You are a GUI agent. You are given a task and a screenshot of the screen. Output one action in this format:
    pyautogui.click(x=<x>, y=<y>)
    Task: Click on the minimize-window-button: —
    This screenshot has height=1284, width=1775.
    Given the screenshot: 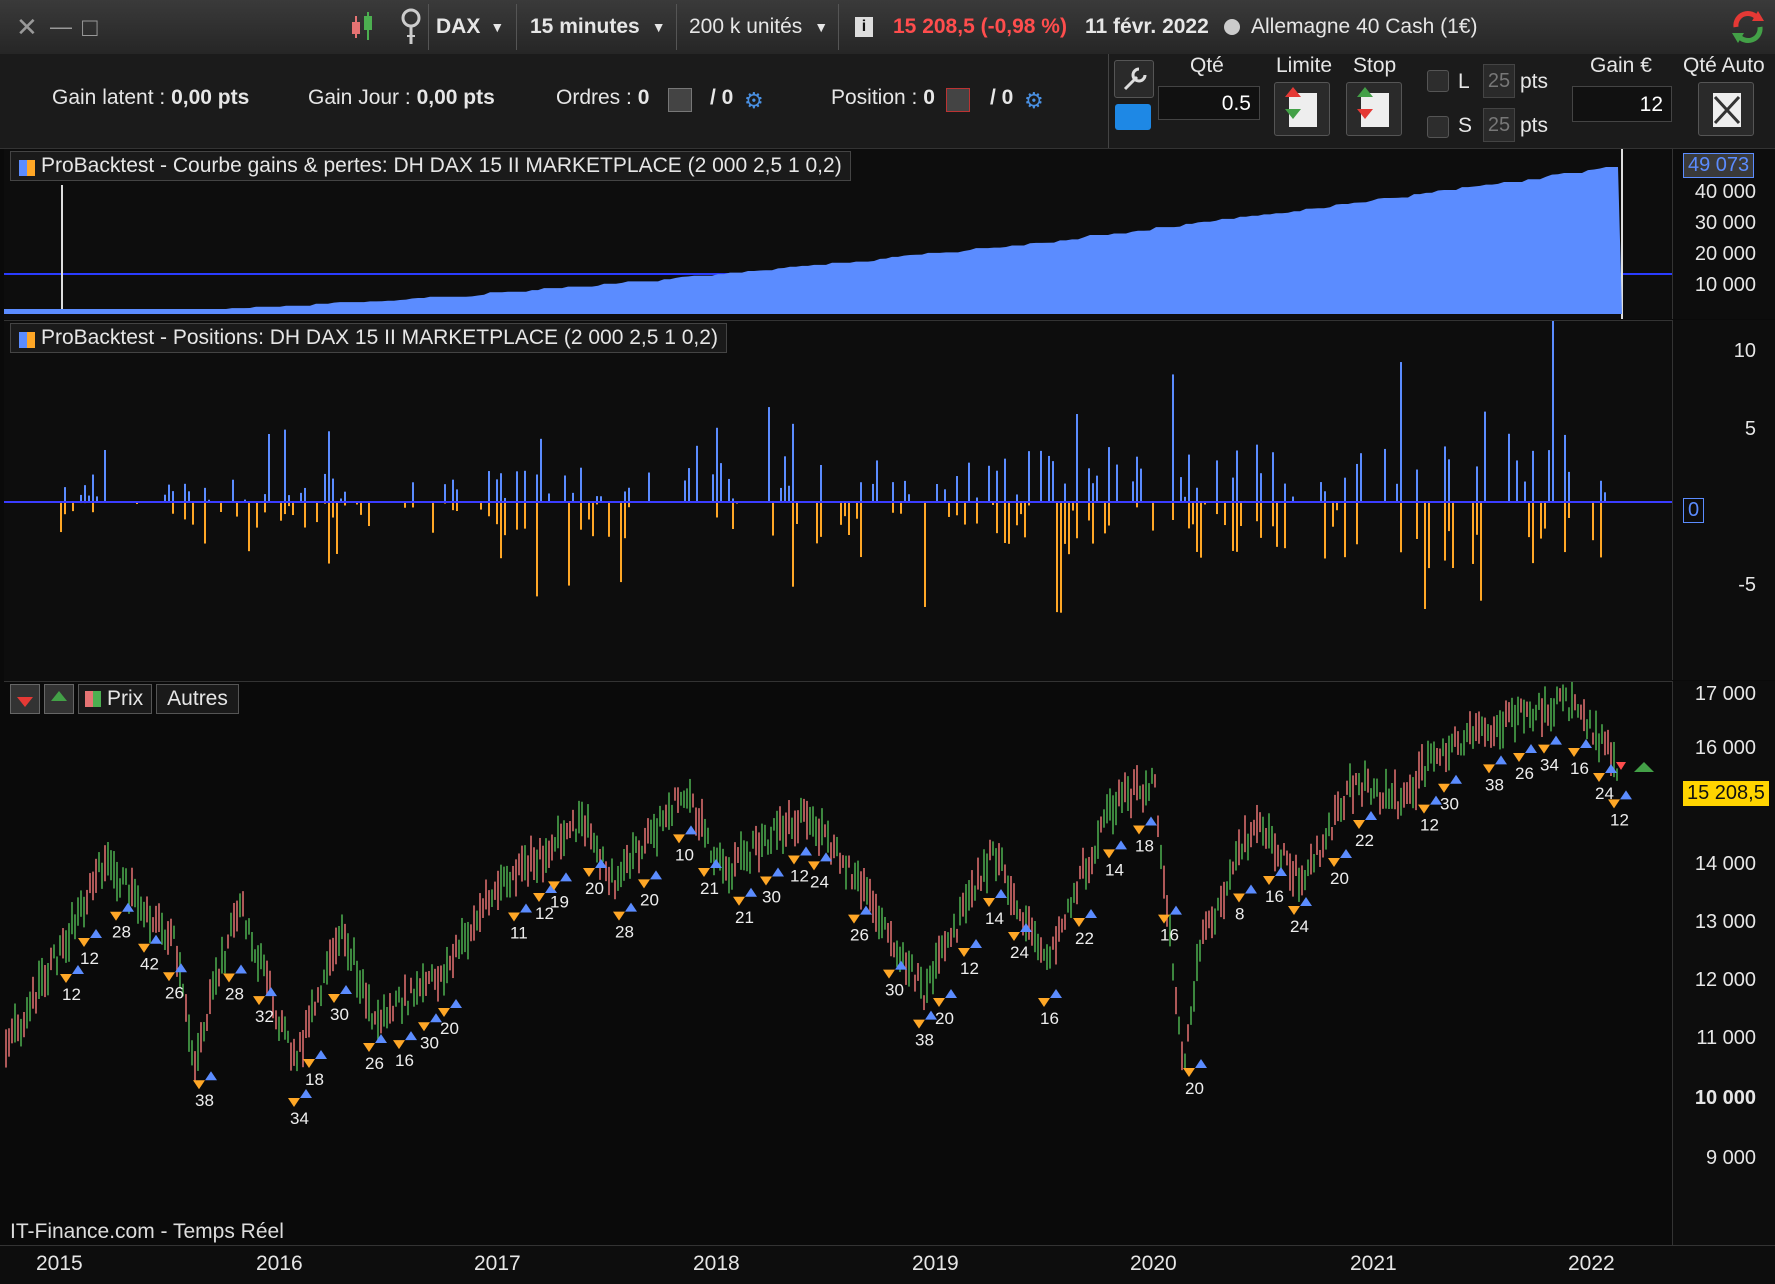 What is the action you would take?
    pyautogui.click(x=61, y=27)
    